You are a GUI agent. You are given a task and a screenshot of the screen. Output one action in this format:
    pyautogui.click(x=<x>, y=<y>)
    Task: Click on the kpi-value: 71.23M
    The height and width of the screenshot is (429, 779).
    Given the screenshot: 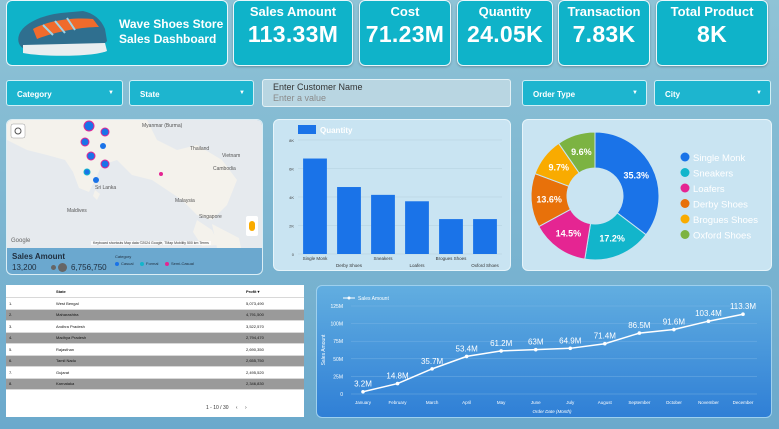 What is the action you would take?
    pyautogui.click(x=405, y=34)
    